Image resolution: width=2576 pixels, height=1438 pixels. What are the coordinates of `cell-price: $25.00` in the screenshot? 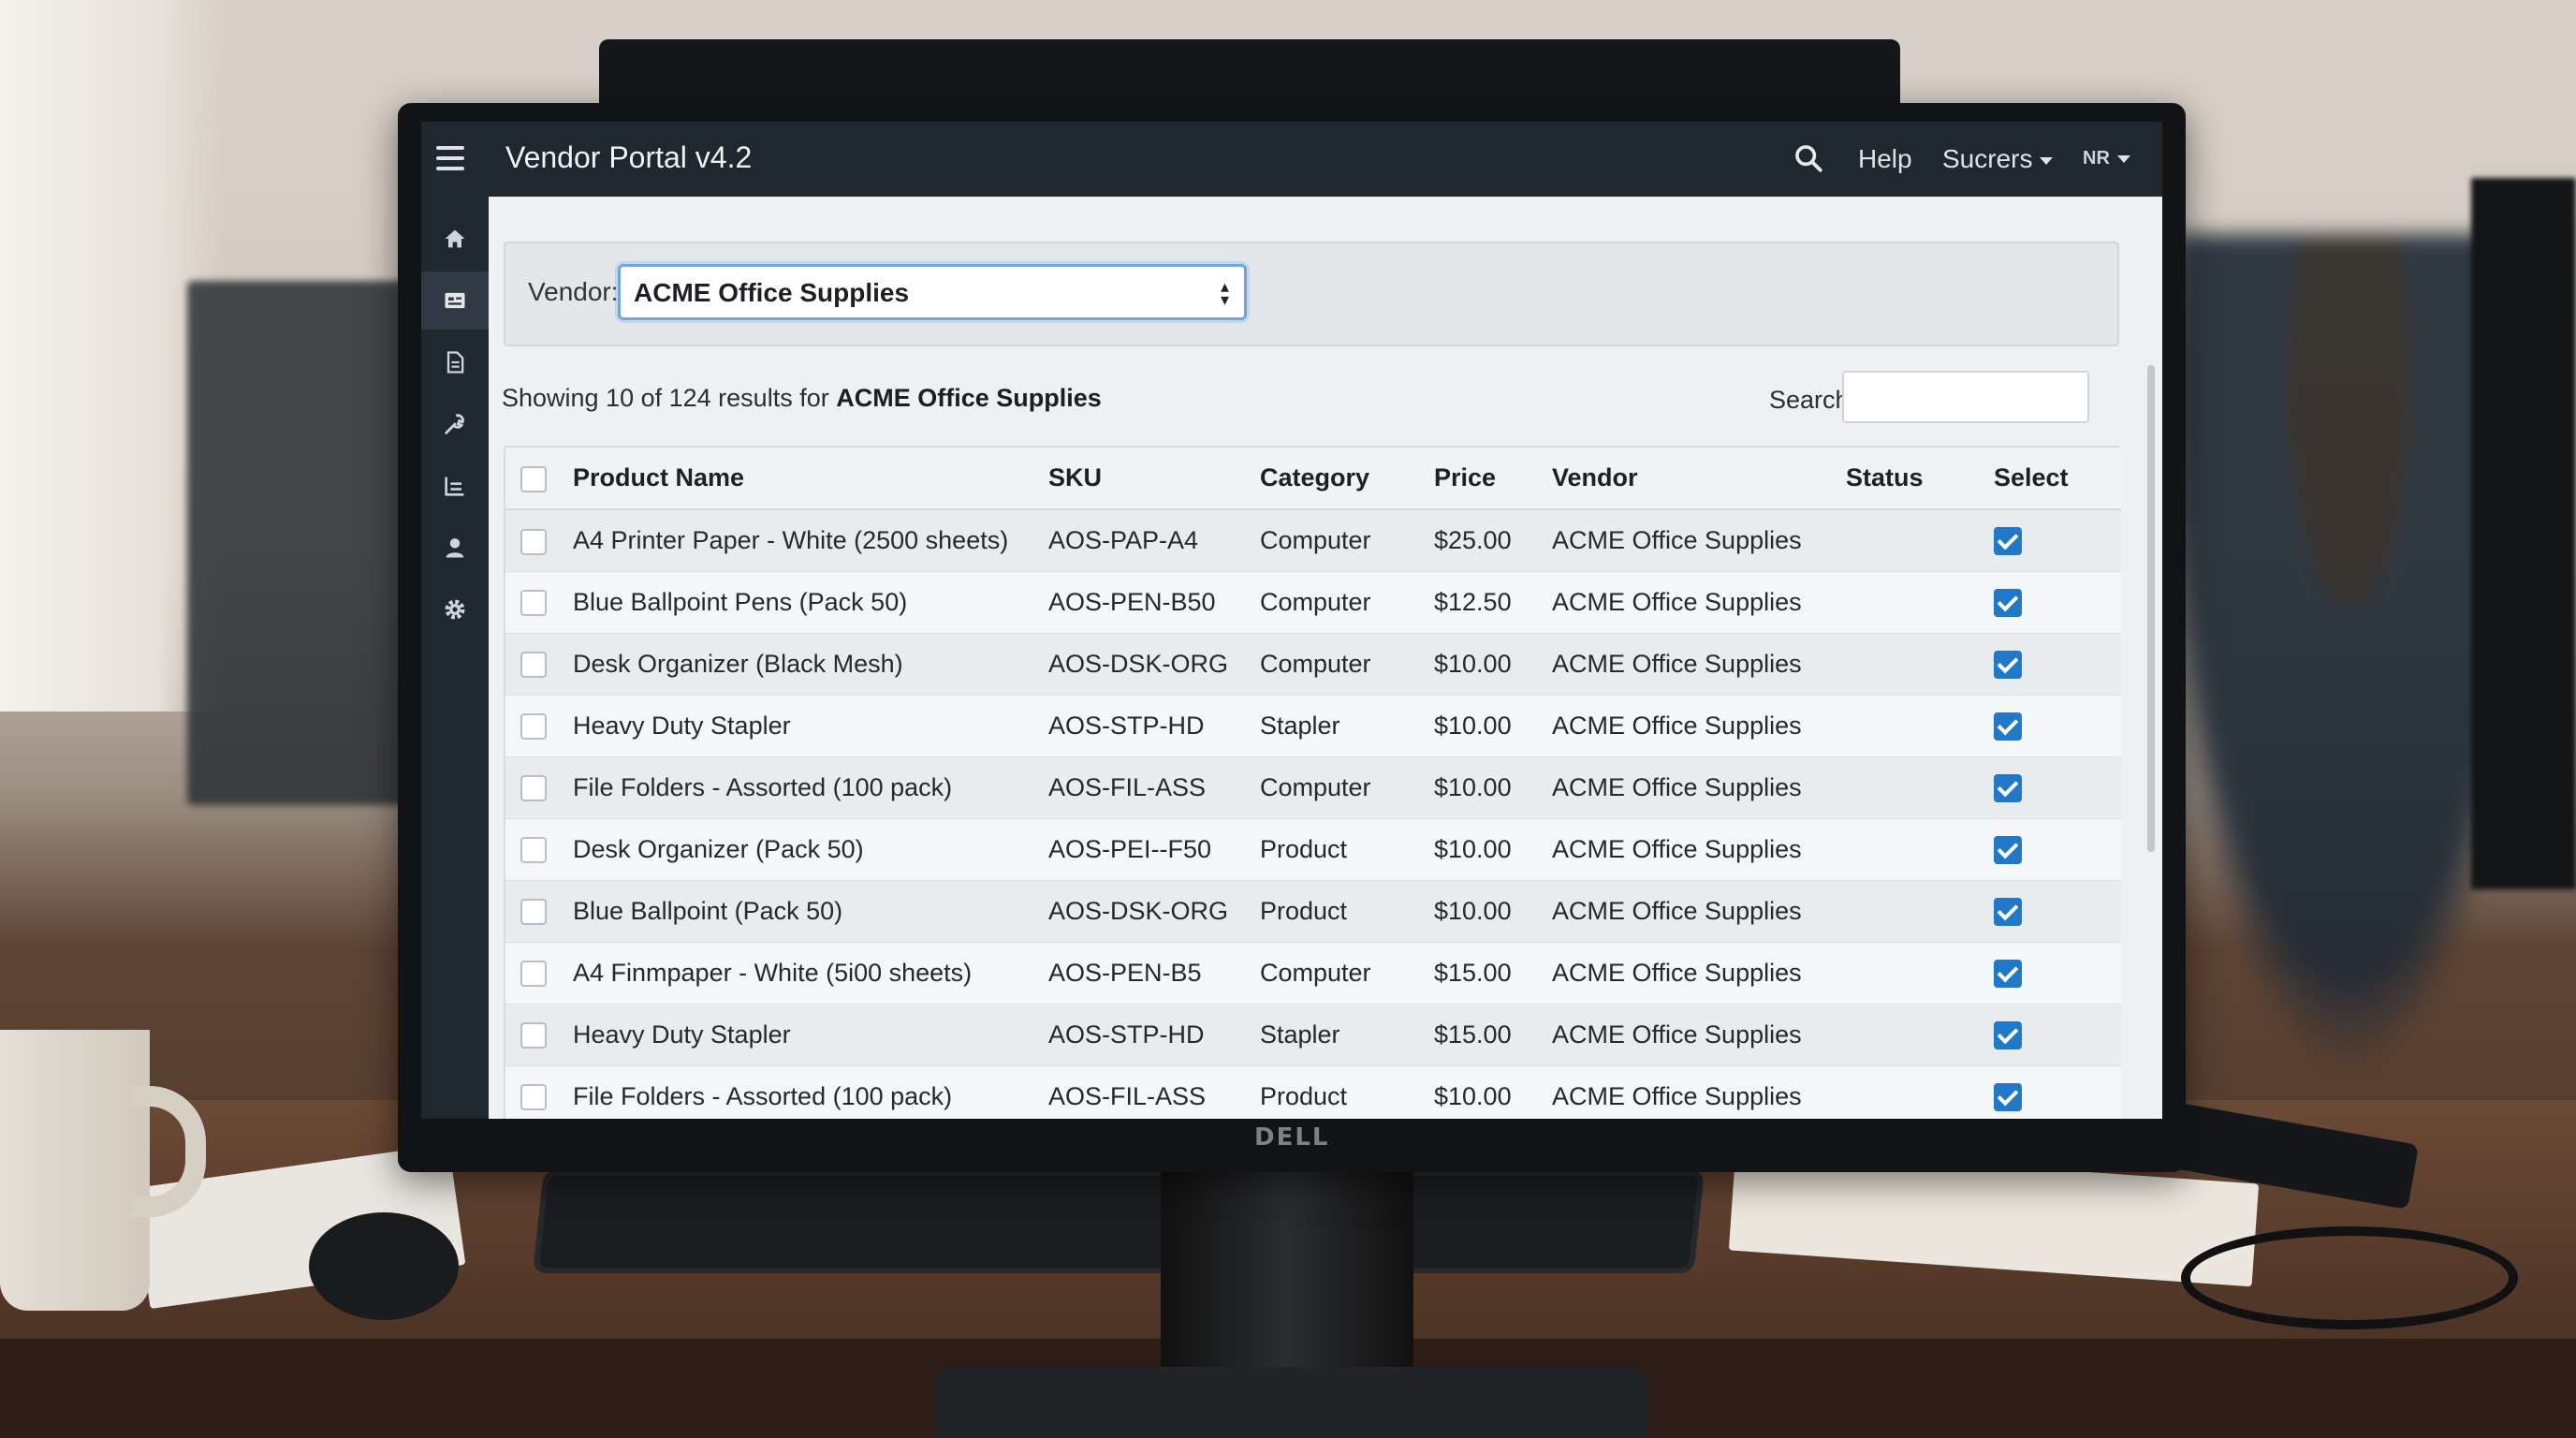 It's located at (1473, 539).